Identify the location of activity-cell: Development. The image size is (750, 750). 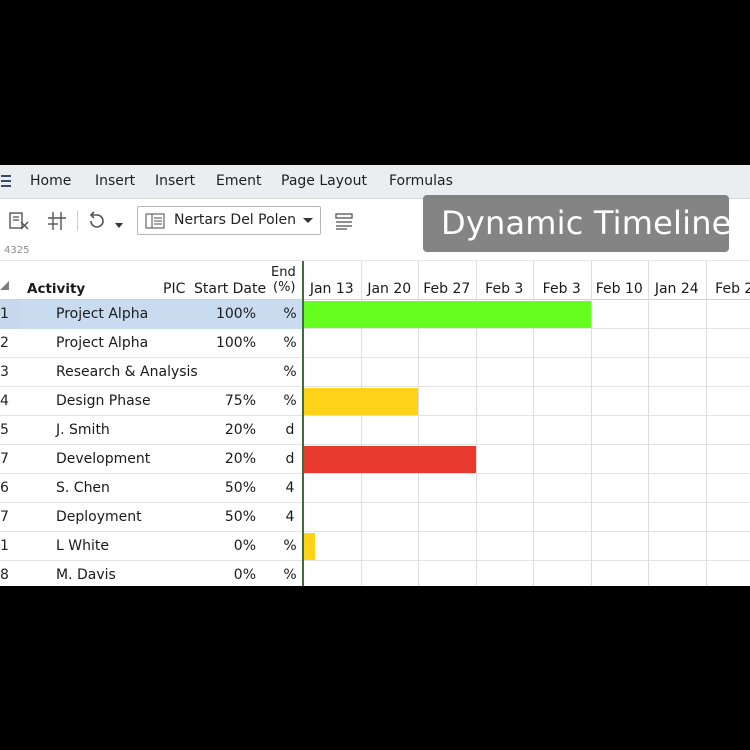
(103, 459).